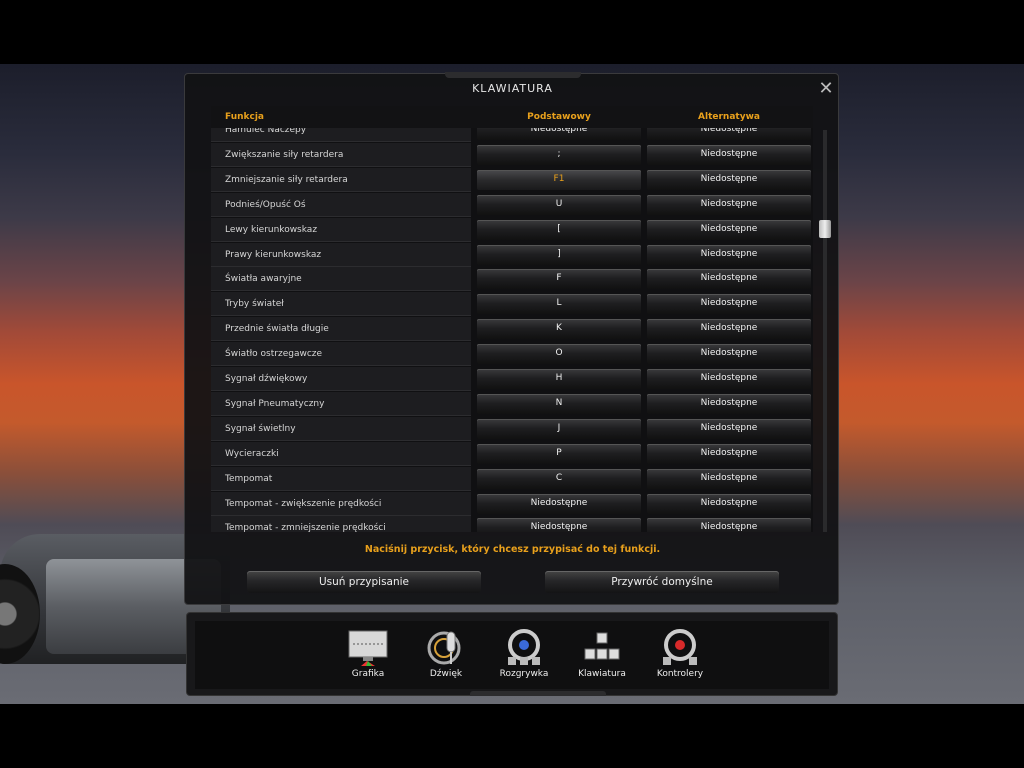 This screenshot has height=768, width=1024. I want to click on nav-keyboard: Klawiatura, so click(602, 655).